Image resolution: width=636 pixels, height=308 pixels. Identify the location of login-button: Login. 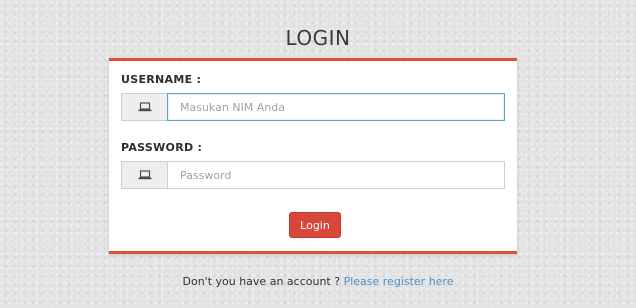
(315, 225).